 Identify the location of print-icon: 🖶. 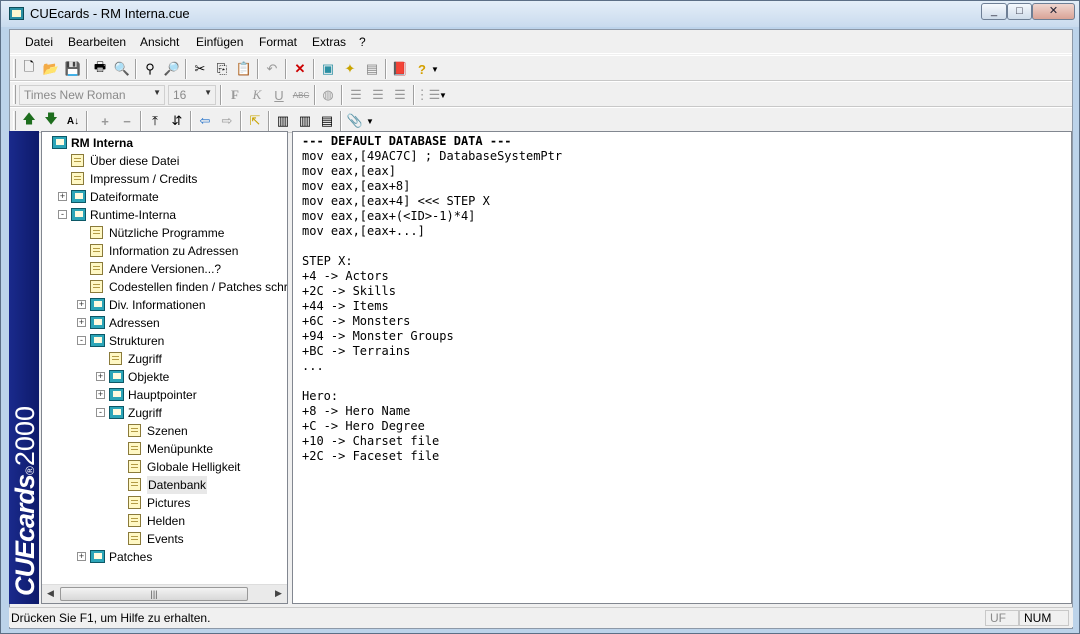
(100, 69).